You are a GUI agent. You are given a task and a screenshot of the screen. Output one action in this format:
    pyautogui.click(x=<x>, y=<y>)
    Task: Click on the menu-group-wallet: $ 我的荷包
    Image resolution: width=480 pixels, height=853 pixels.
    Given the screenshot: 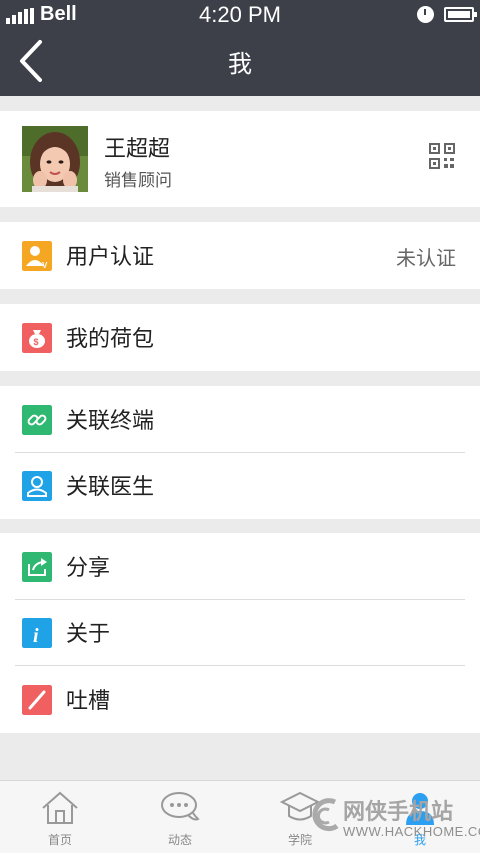 What is the action you would take?
    pyautogui.click(x=240, y=337)
    